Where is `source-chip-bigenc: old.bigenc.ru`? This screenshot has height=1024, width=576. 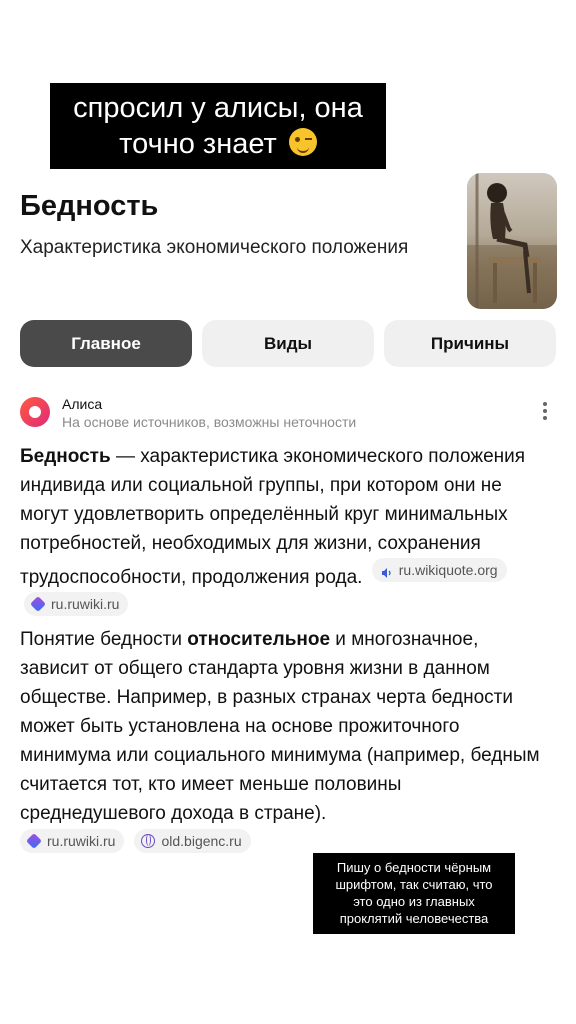
source-chip-bigenc: old.bigenc.ru is located at coordinates (192, 841).